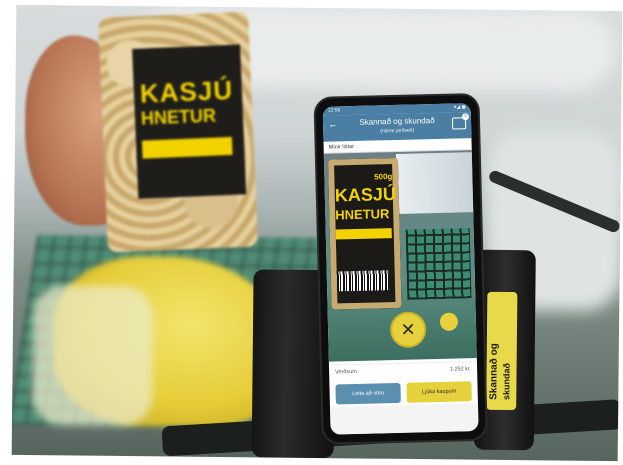 The image size is (623, 465). Describe the element at coordinates (403, 393) in the screenshot. I see `action-buttons: Leita að vöru Ljúka kaupum` at that location.